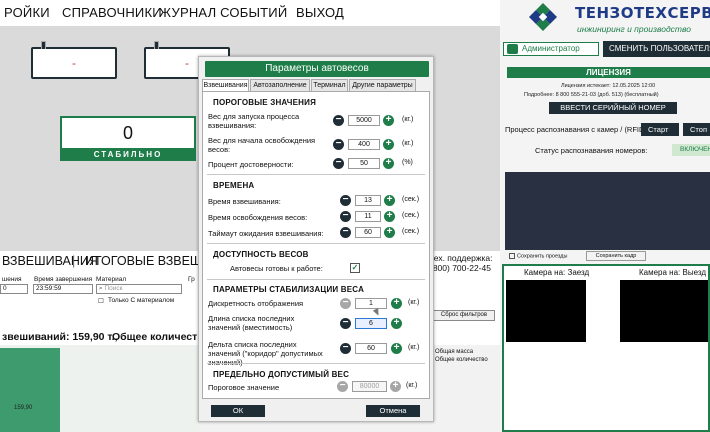  What do you see at coordinates (364, 120) in the screenshot?
I see `start-weight-input: 5000` at bounding box center [364, 120].